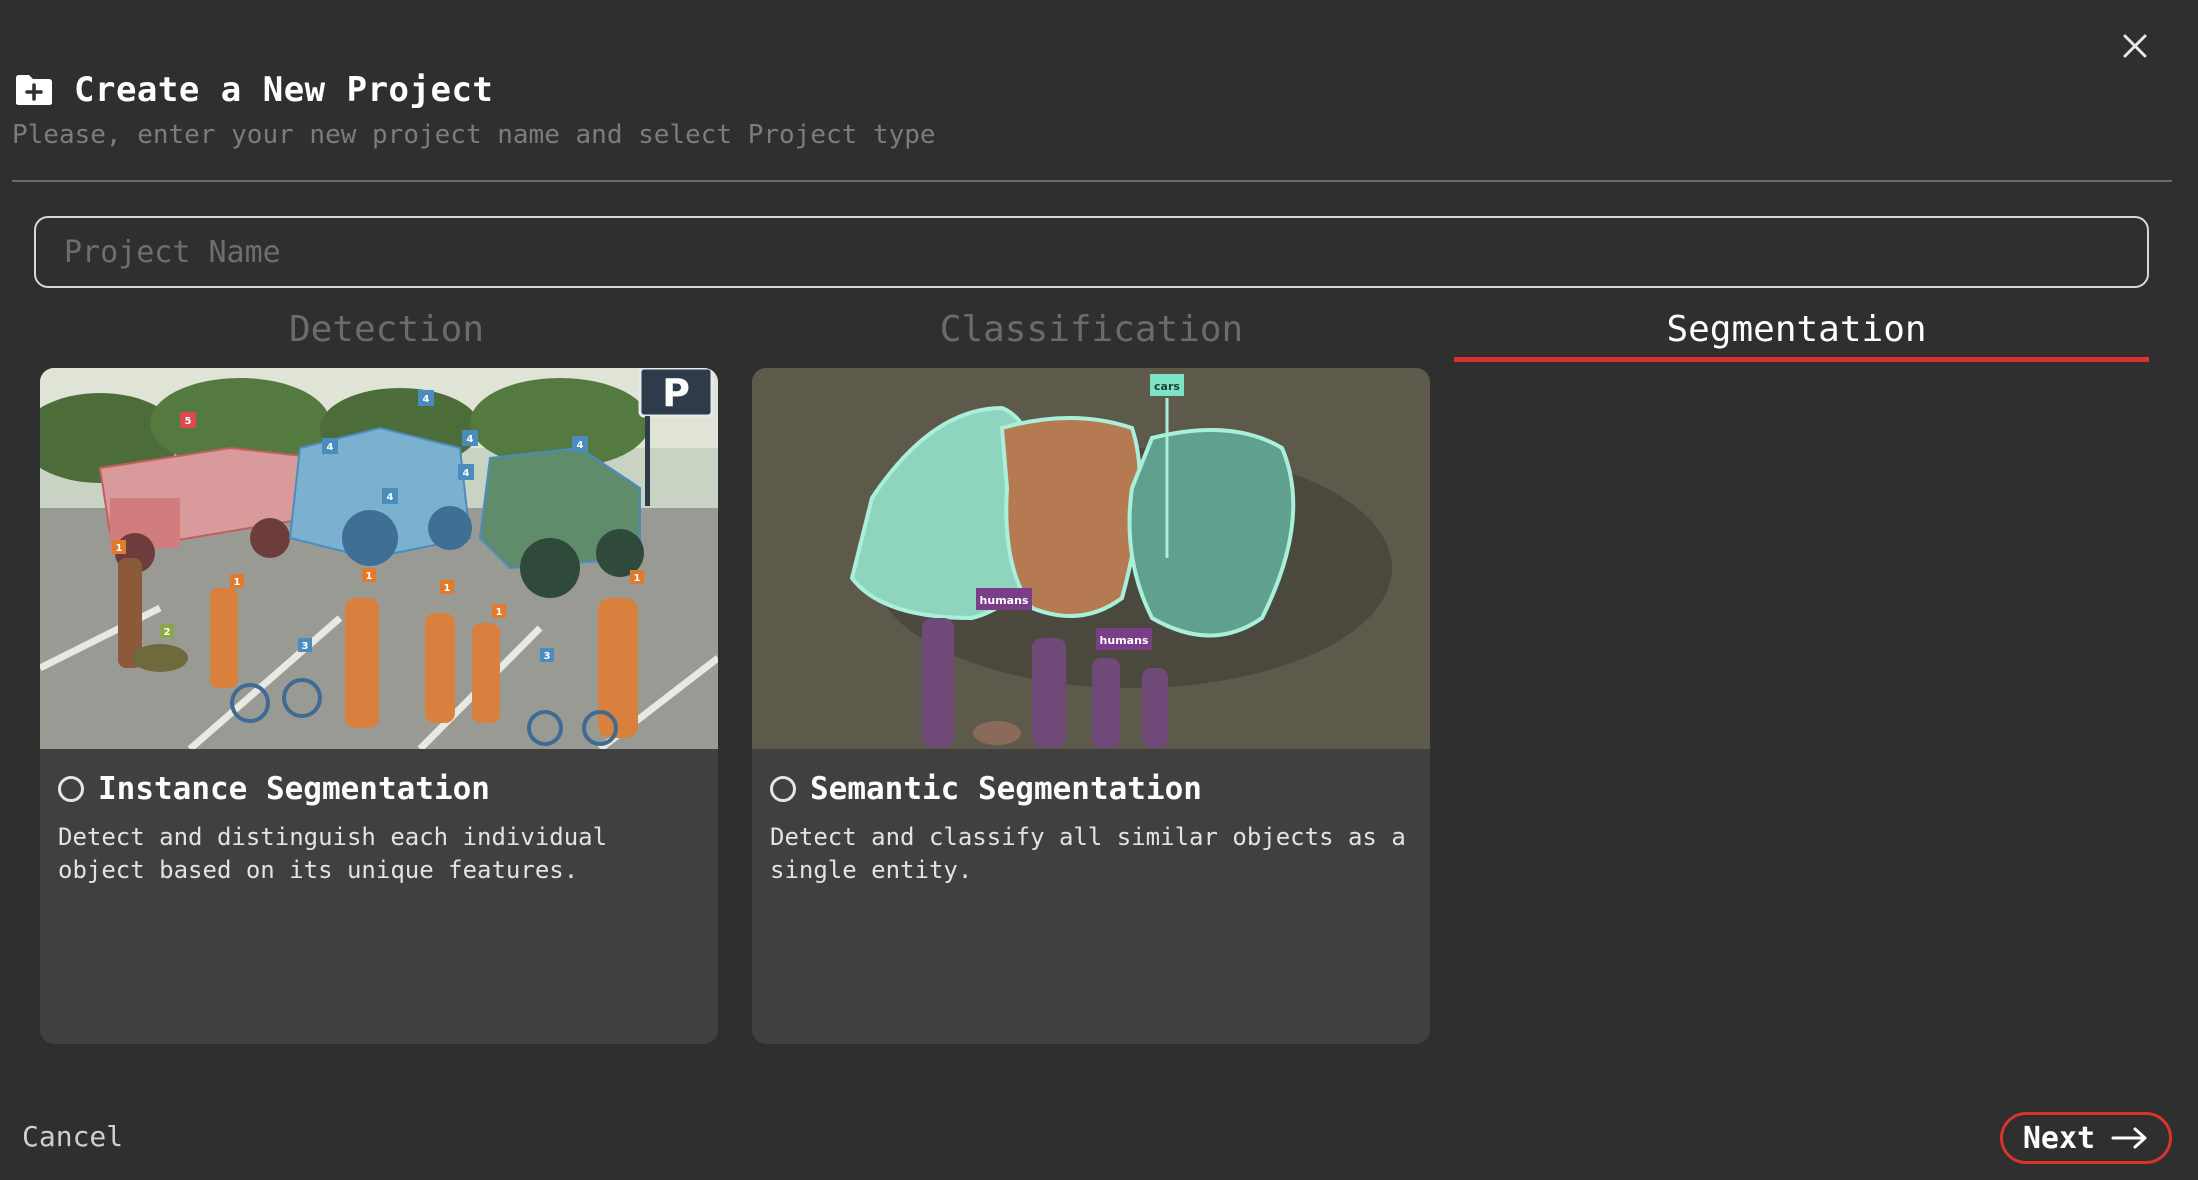  I want to click on close-button, so click(2135, 46).